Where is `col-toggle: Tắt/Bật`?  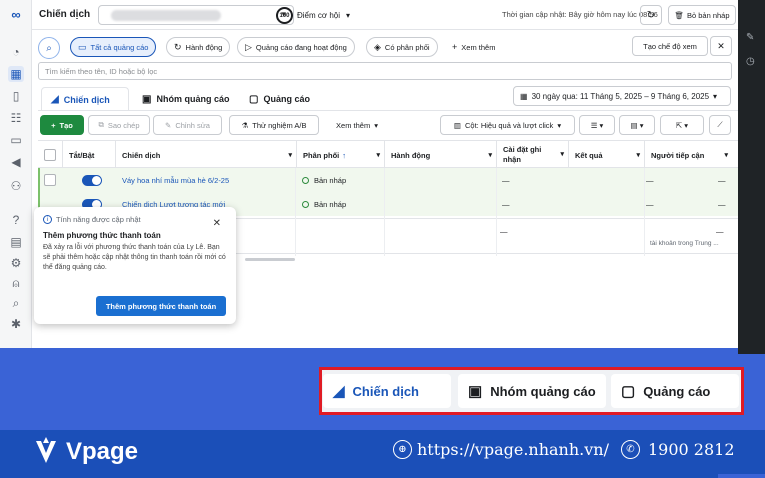
col-toggle: Tắt/Bật is located at coordinates (88, 155).